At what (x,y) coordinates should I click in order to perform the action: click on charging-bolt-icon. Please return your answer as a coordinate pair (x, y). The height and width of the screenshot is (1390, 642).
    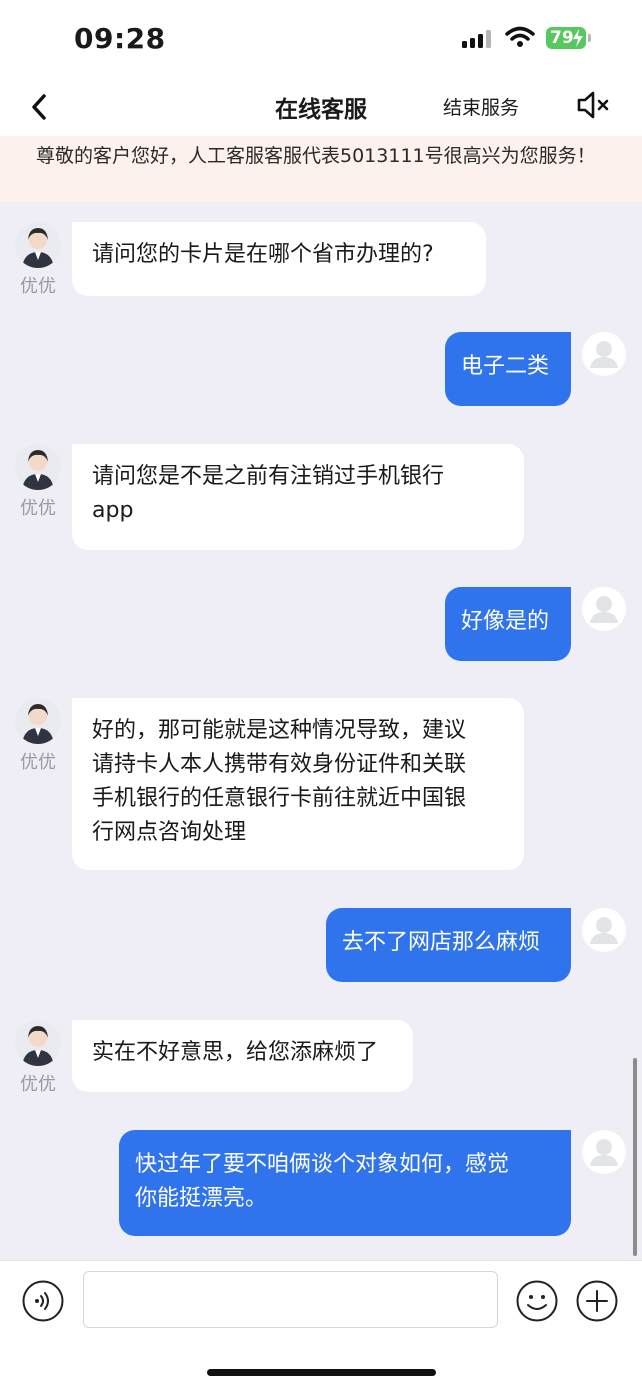
    Looking at the image, I should click on (578, 38).